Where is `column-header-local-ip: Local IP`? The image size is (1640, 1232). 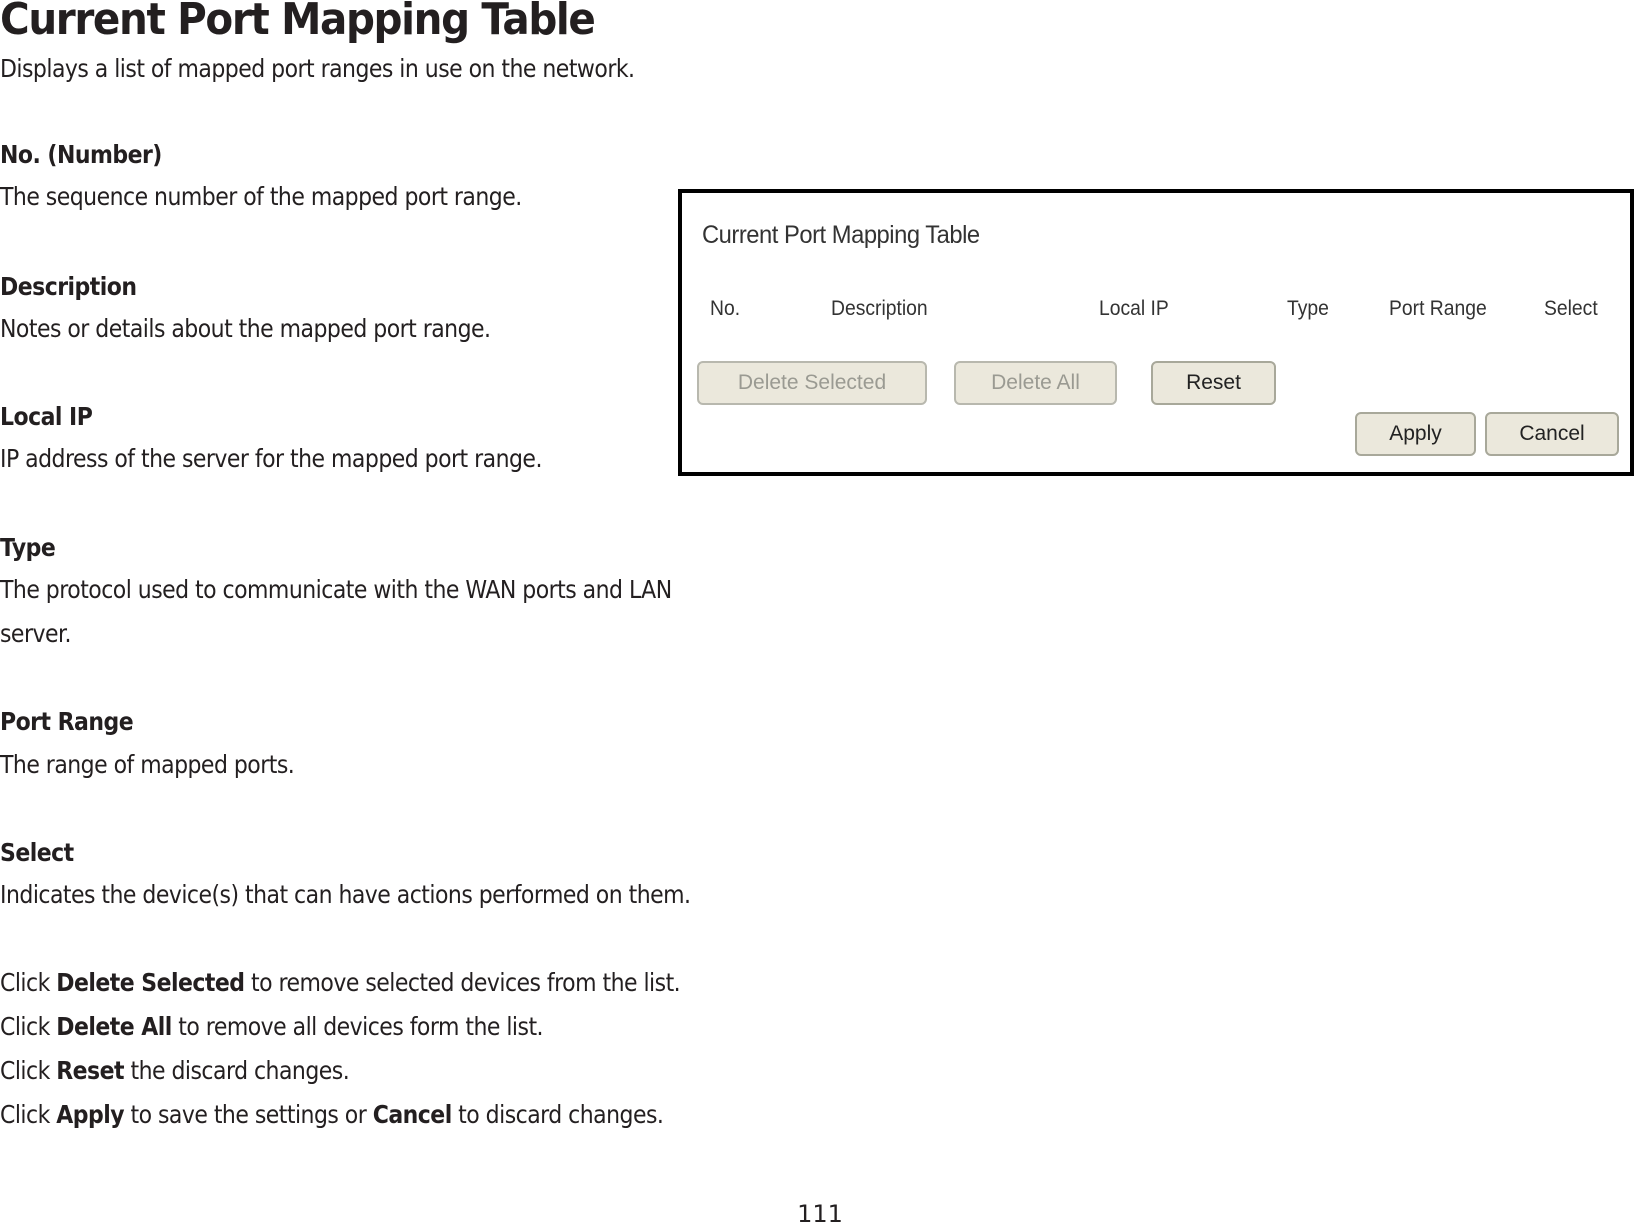 column-header-local-ip: Local IP is located at coordinates (1134, 308).